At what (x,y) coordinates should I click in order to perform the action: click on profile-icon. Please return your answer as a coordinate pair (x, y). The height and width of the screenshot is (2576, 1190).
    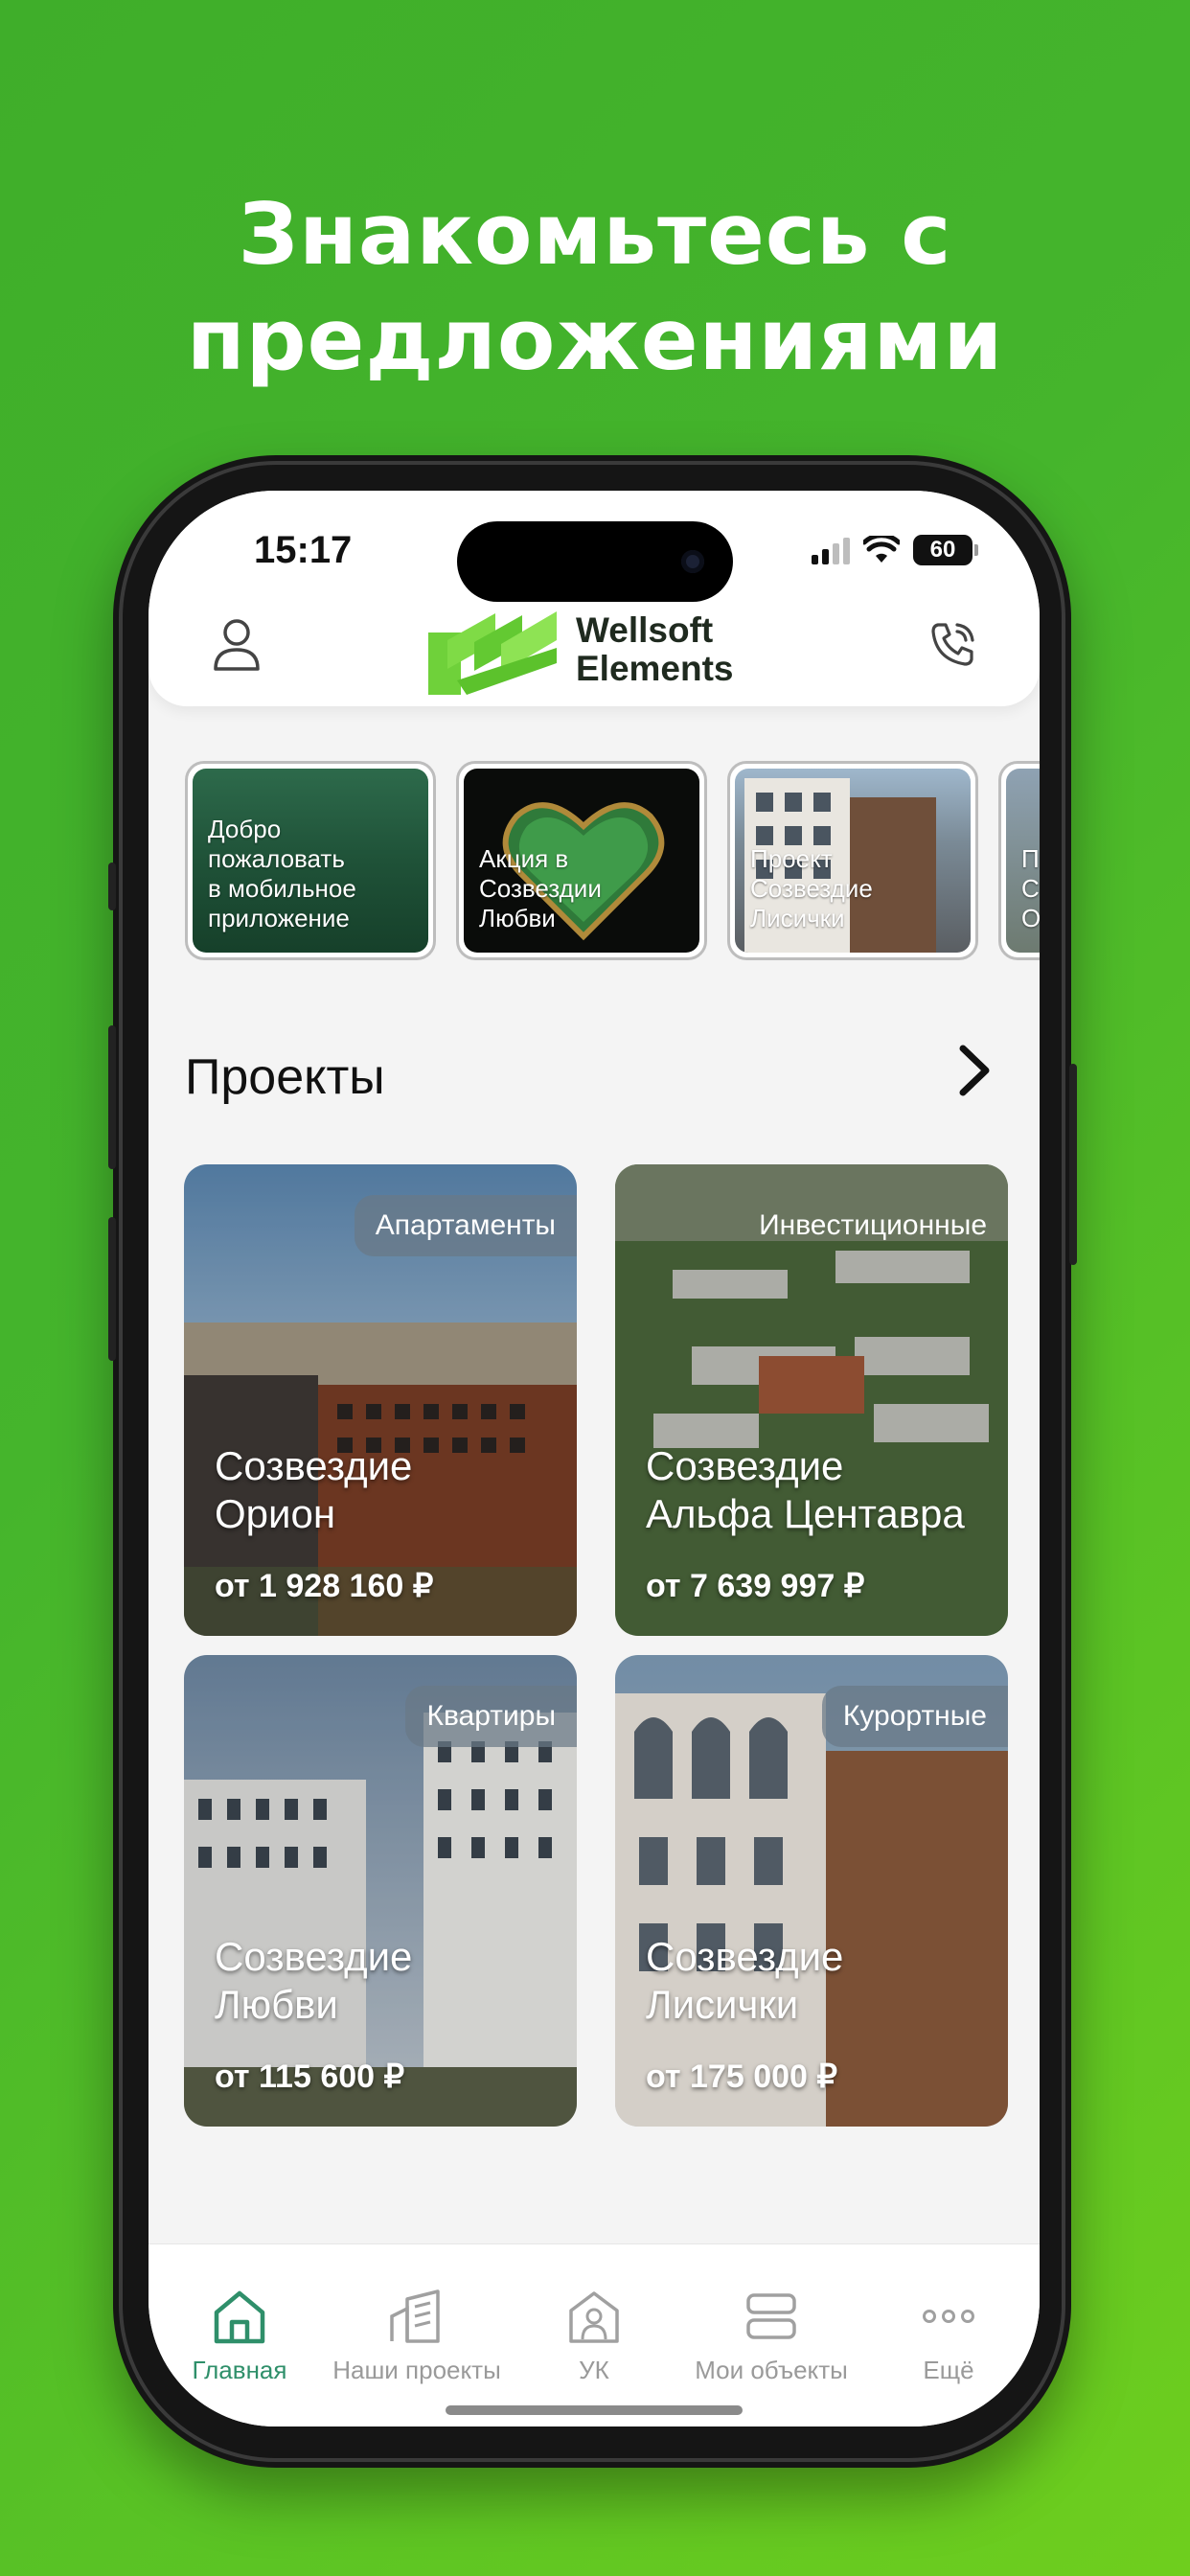
    Looking at the image, I should click on (237, 645).